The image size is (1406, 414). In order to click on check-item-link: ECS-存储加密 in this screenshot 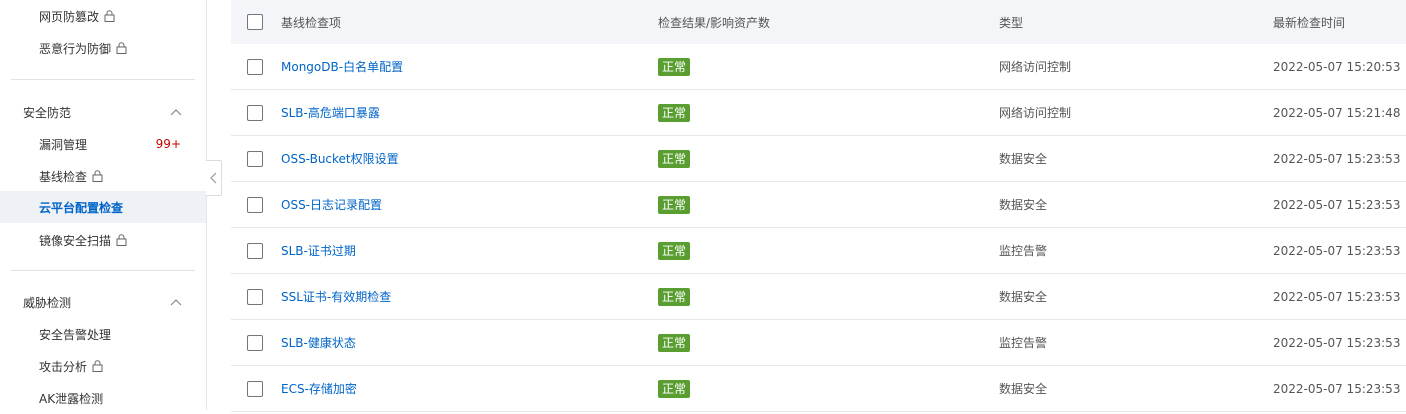, I will do `click(319, 388)`.